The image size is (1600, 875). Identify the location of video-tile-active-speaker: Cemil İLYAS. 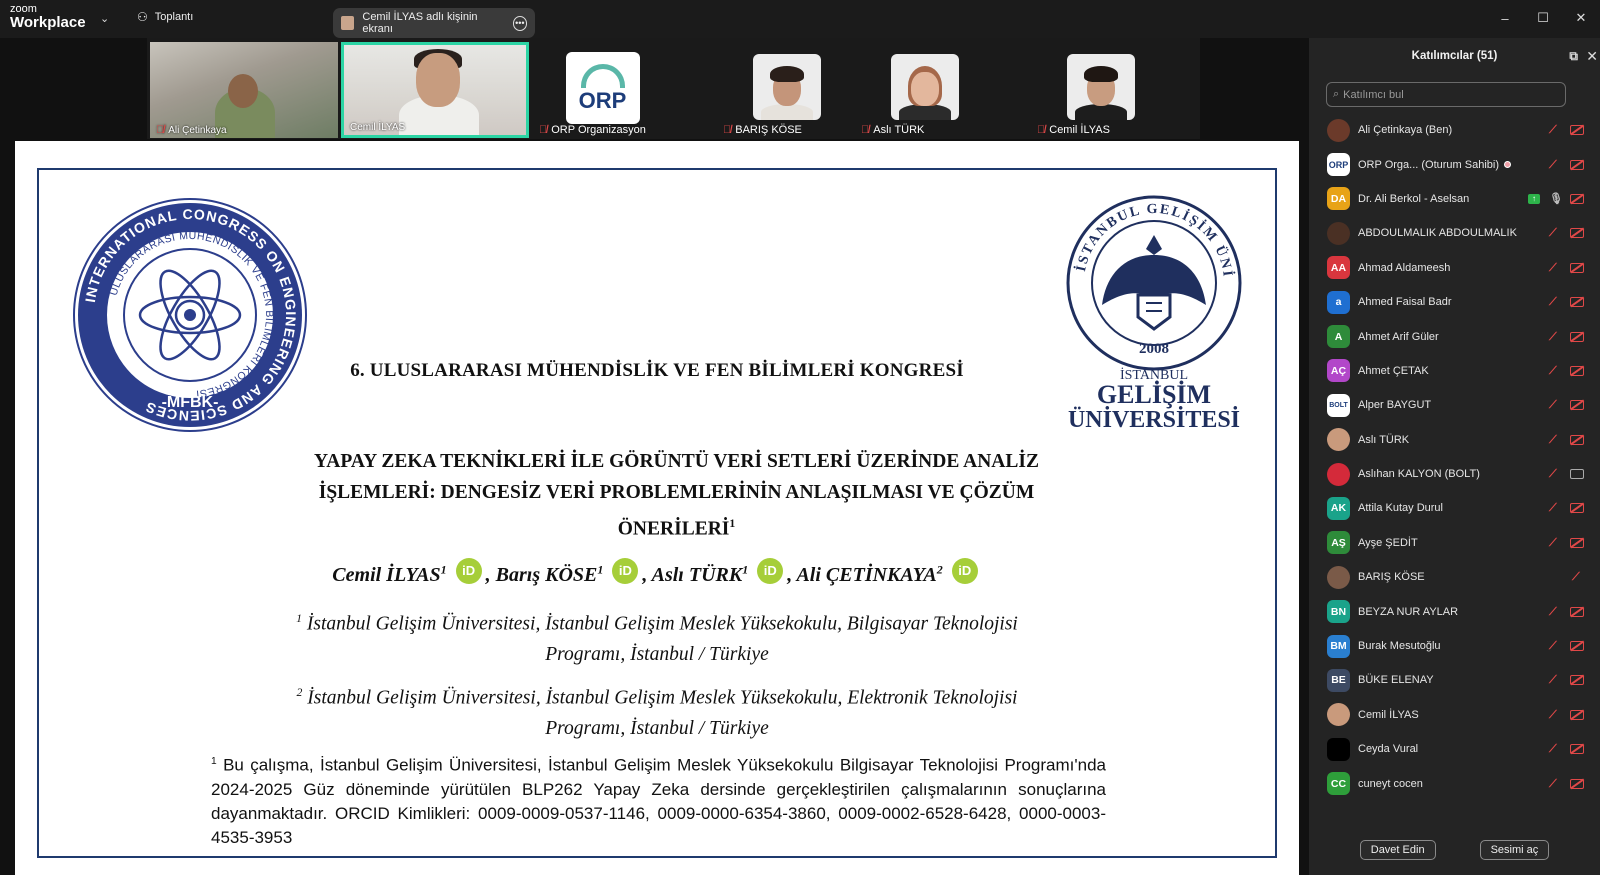
(435, 90).